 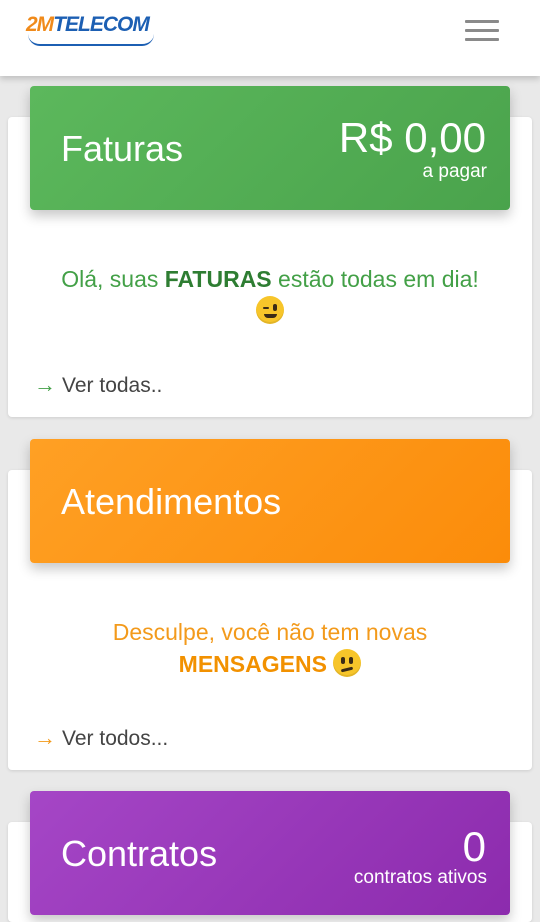 What do you see at coordinates (420, 877) in the screenshot?
I see `contratos-count-caption: contratos ativos` at bounding box center [420, 877].